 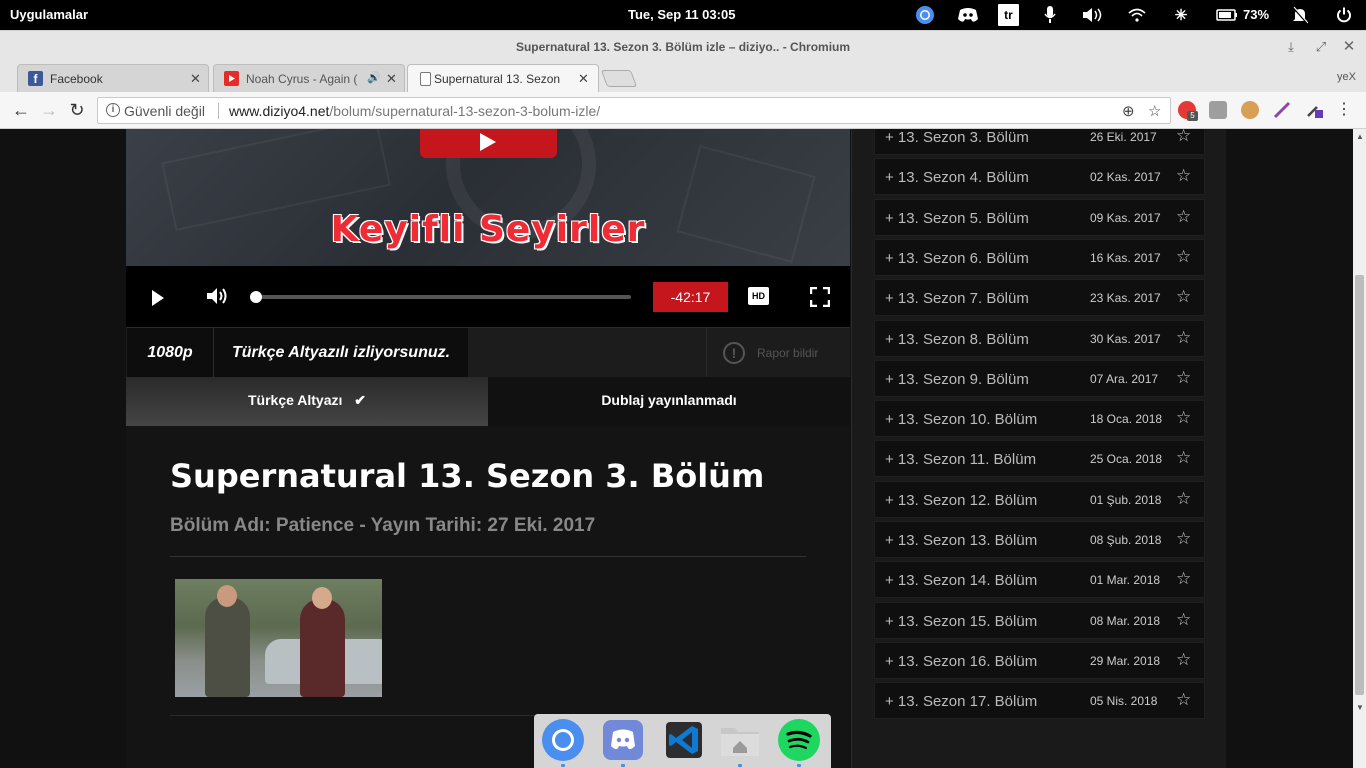 I want to click on episode-list-item: + 13. Sezon 14. Bölüm 01 Mar. 2018 ☆, so click(x=1039, y=580).